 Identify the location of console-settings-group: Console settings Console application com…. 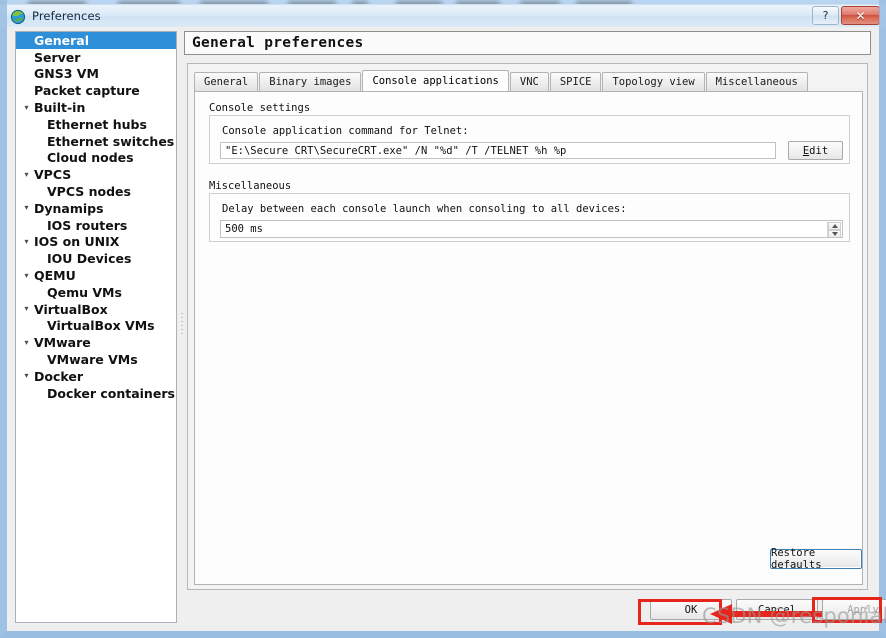
(529, 133).